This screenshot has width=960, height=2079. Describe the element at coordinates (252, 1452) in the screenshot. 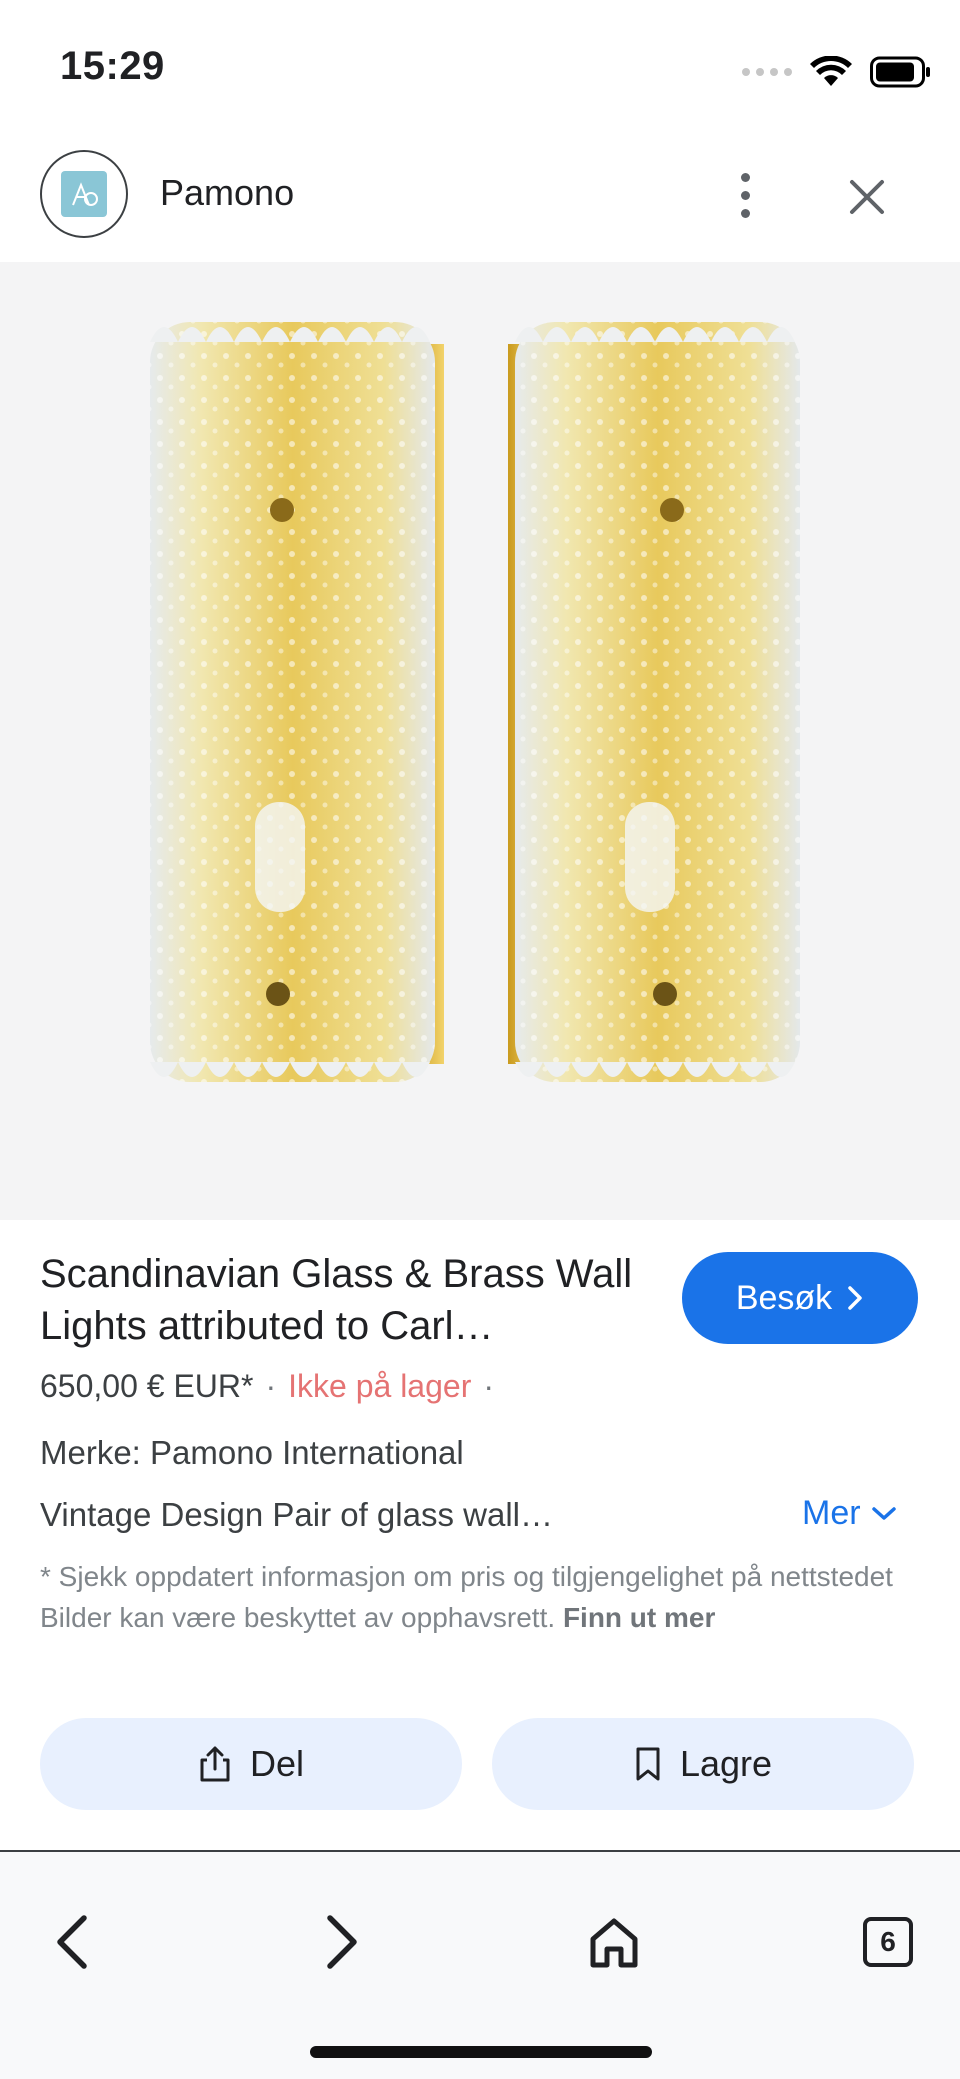

I see `brand: Merke: Pamono International` at that location.